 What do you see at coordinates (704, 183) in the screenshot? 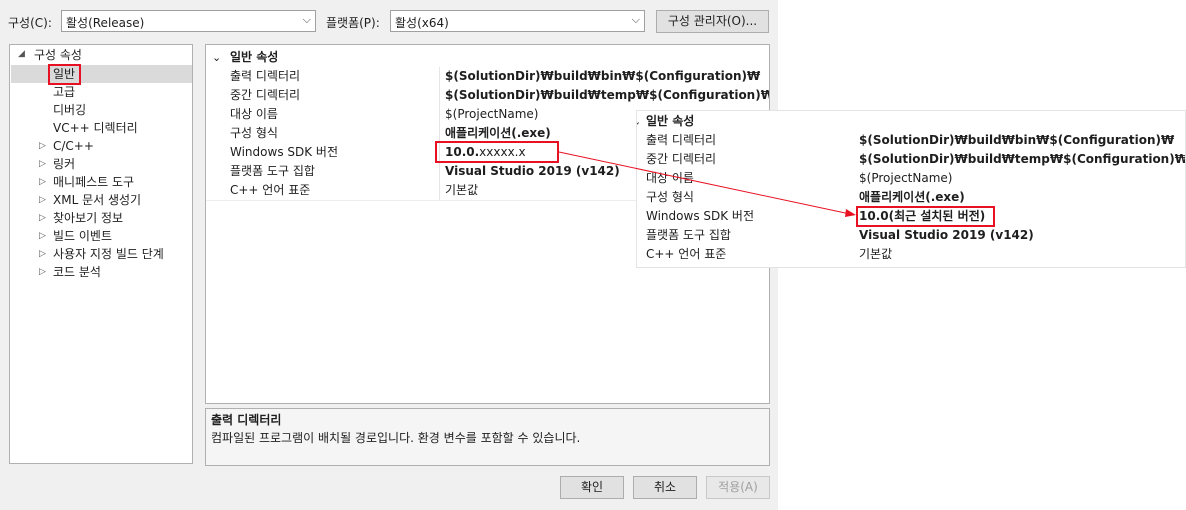
I see `arrow-line` at bounding box center [704, 183].